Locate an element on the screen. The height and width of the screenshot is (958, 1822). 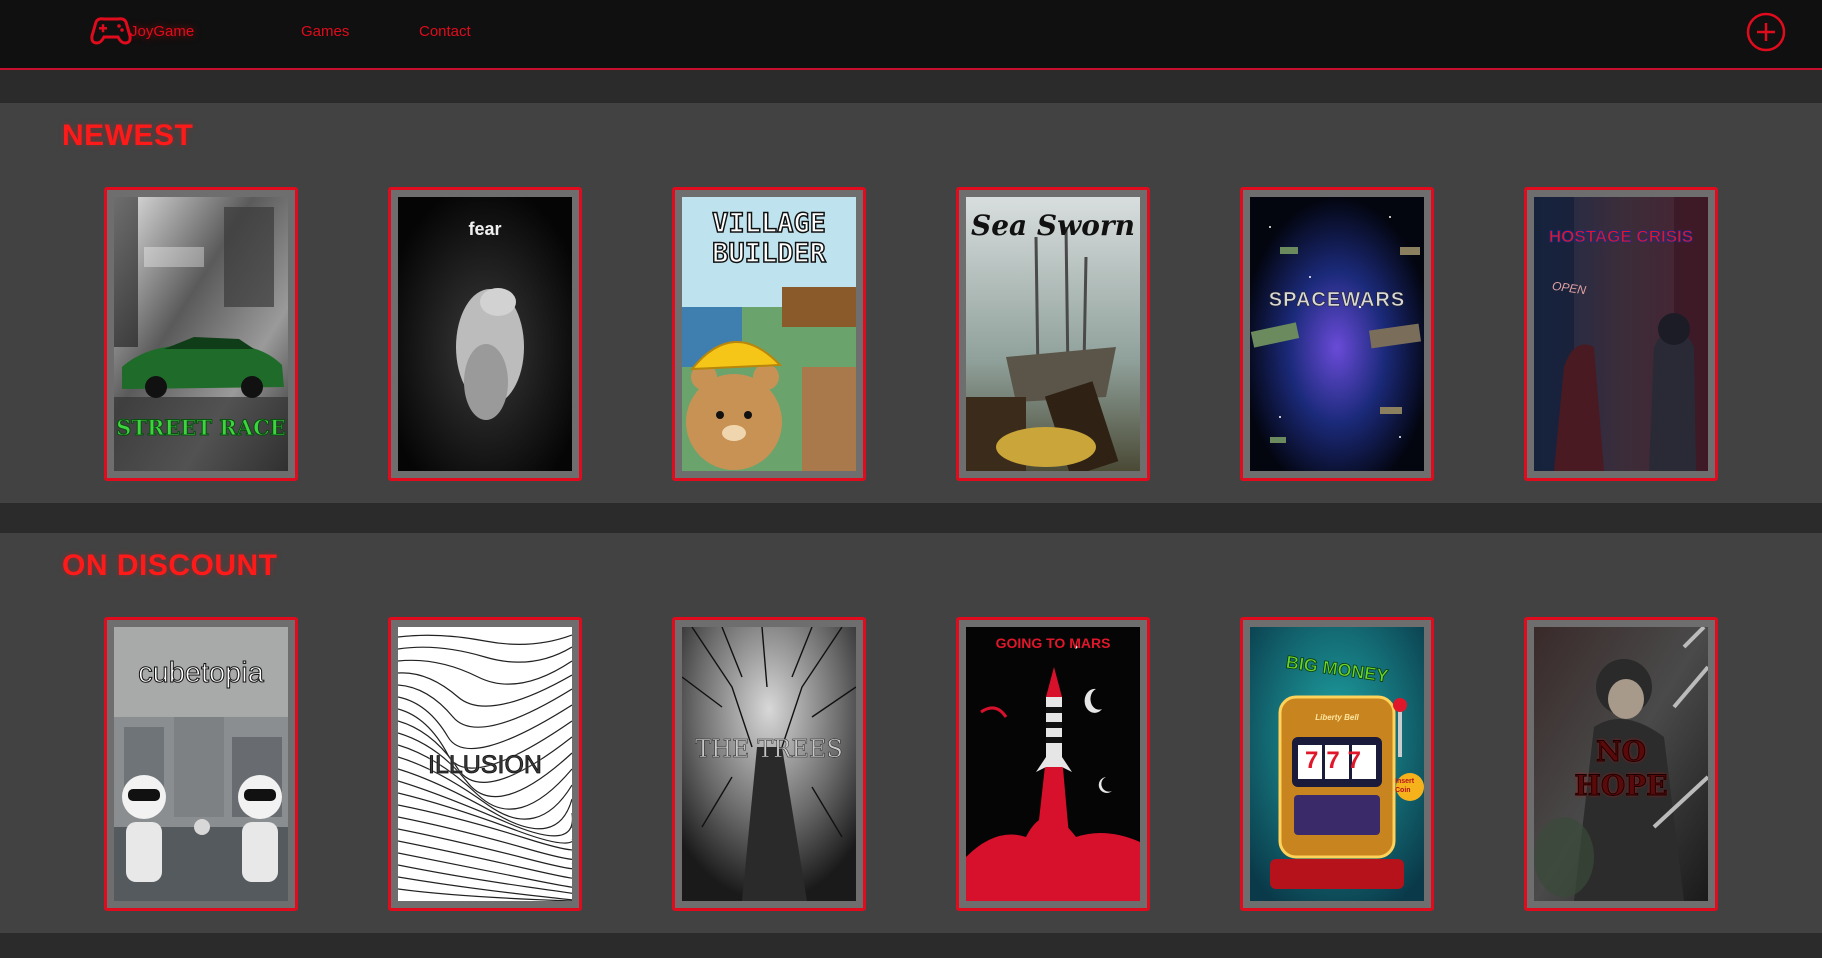
game-card-cubetopia: cubetopia is located at coordinates (201, 764).